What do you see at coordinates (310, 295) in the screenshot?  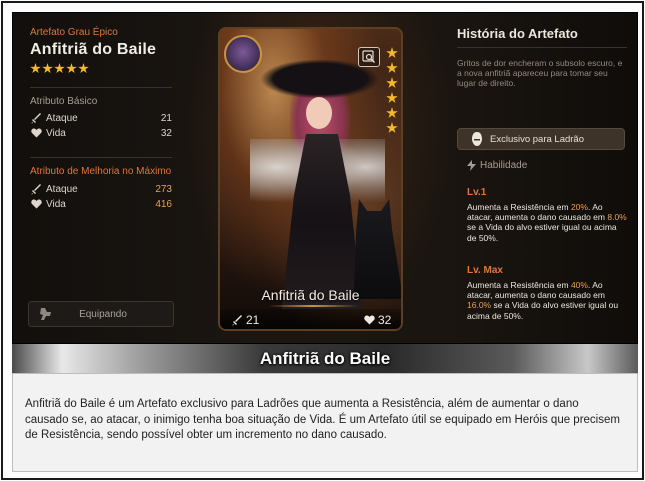 I see `card-title: Anfitriã do Baile` at bounding box center [310, 295].